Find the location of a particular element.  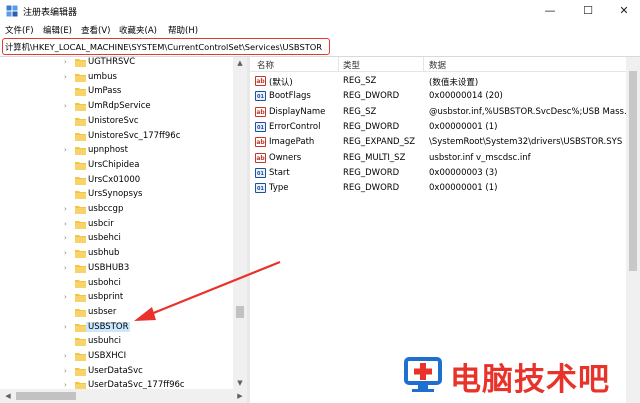

scroll-right-icon: ▶ is located at coordinates (240, 396).